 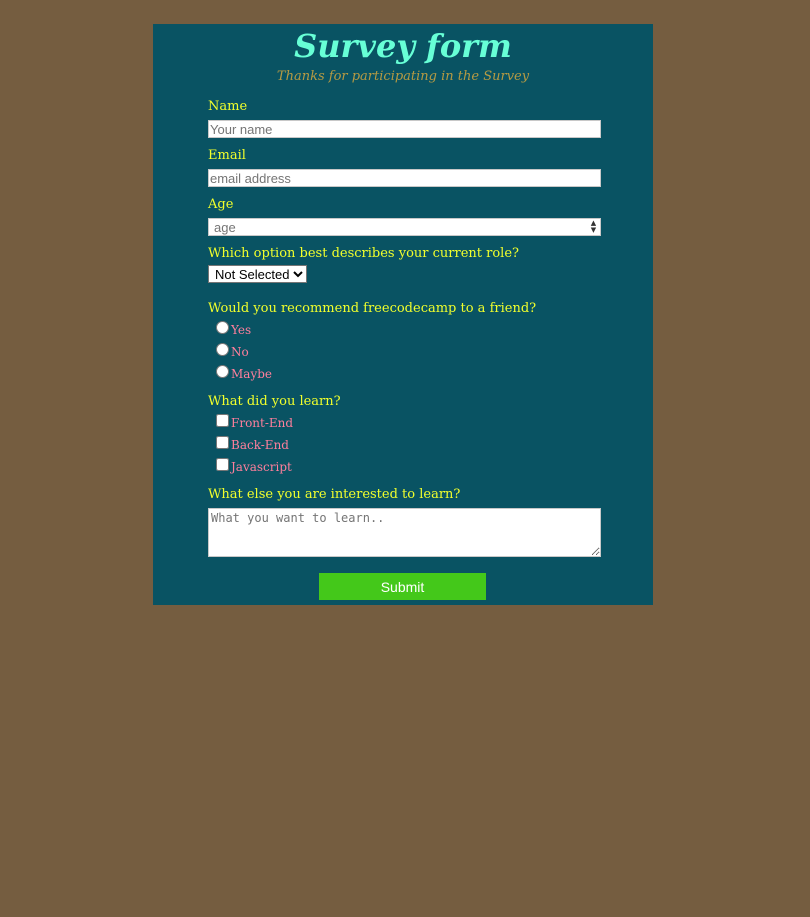 I want to click on recommend-yes-radio, so click(x=222, y=327).